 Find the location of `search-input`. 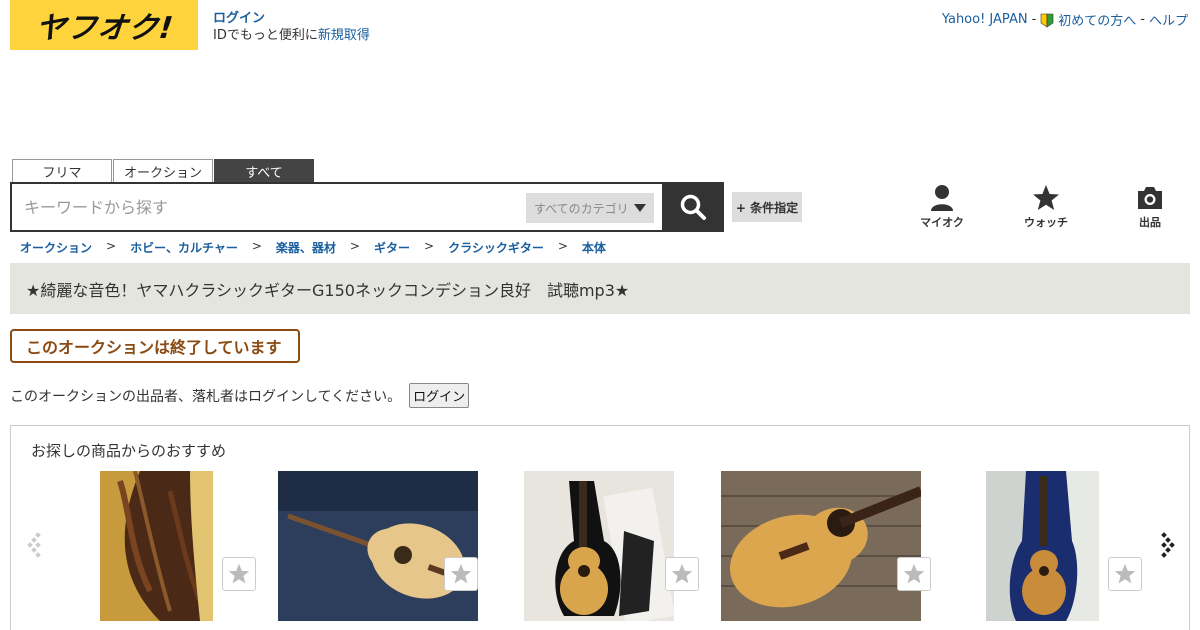

search-input is located at coordinates (274, 207).